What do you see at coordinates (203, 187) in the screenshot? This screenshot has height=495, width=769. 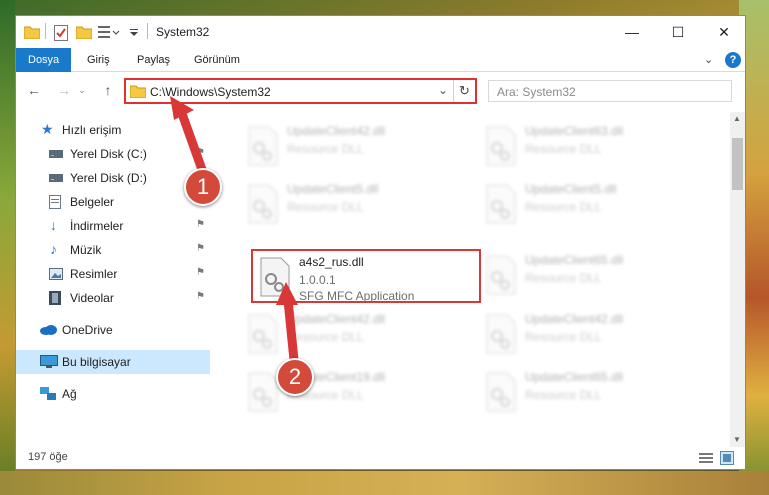 I see `callout-badge-1: 1` at bounding box center [203, 187].